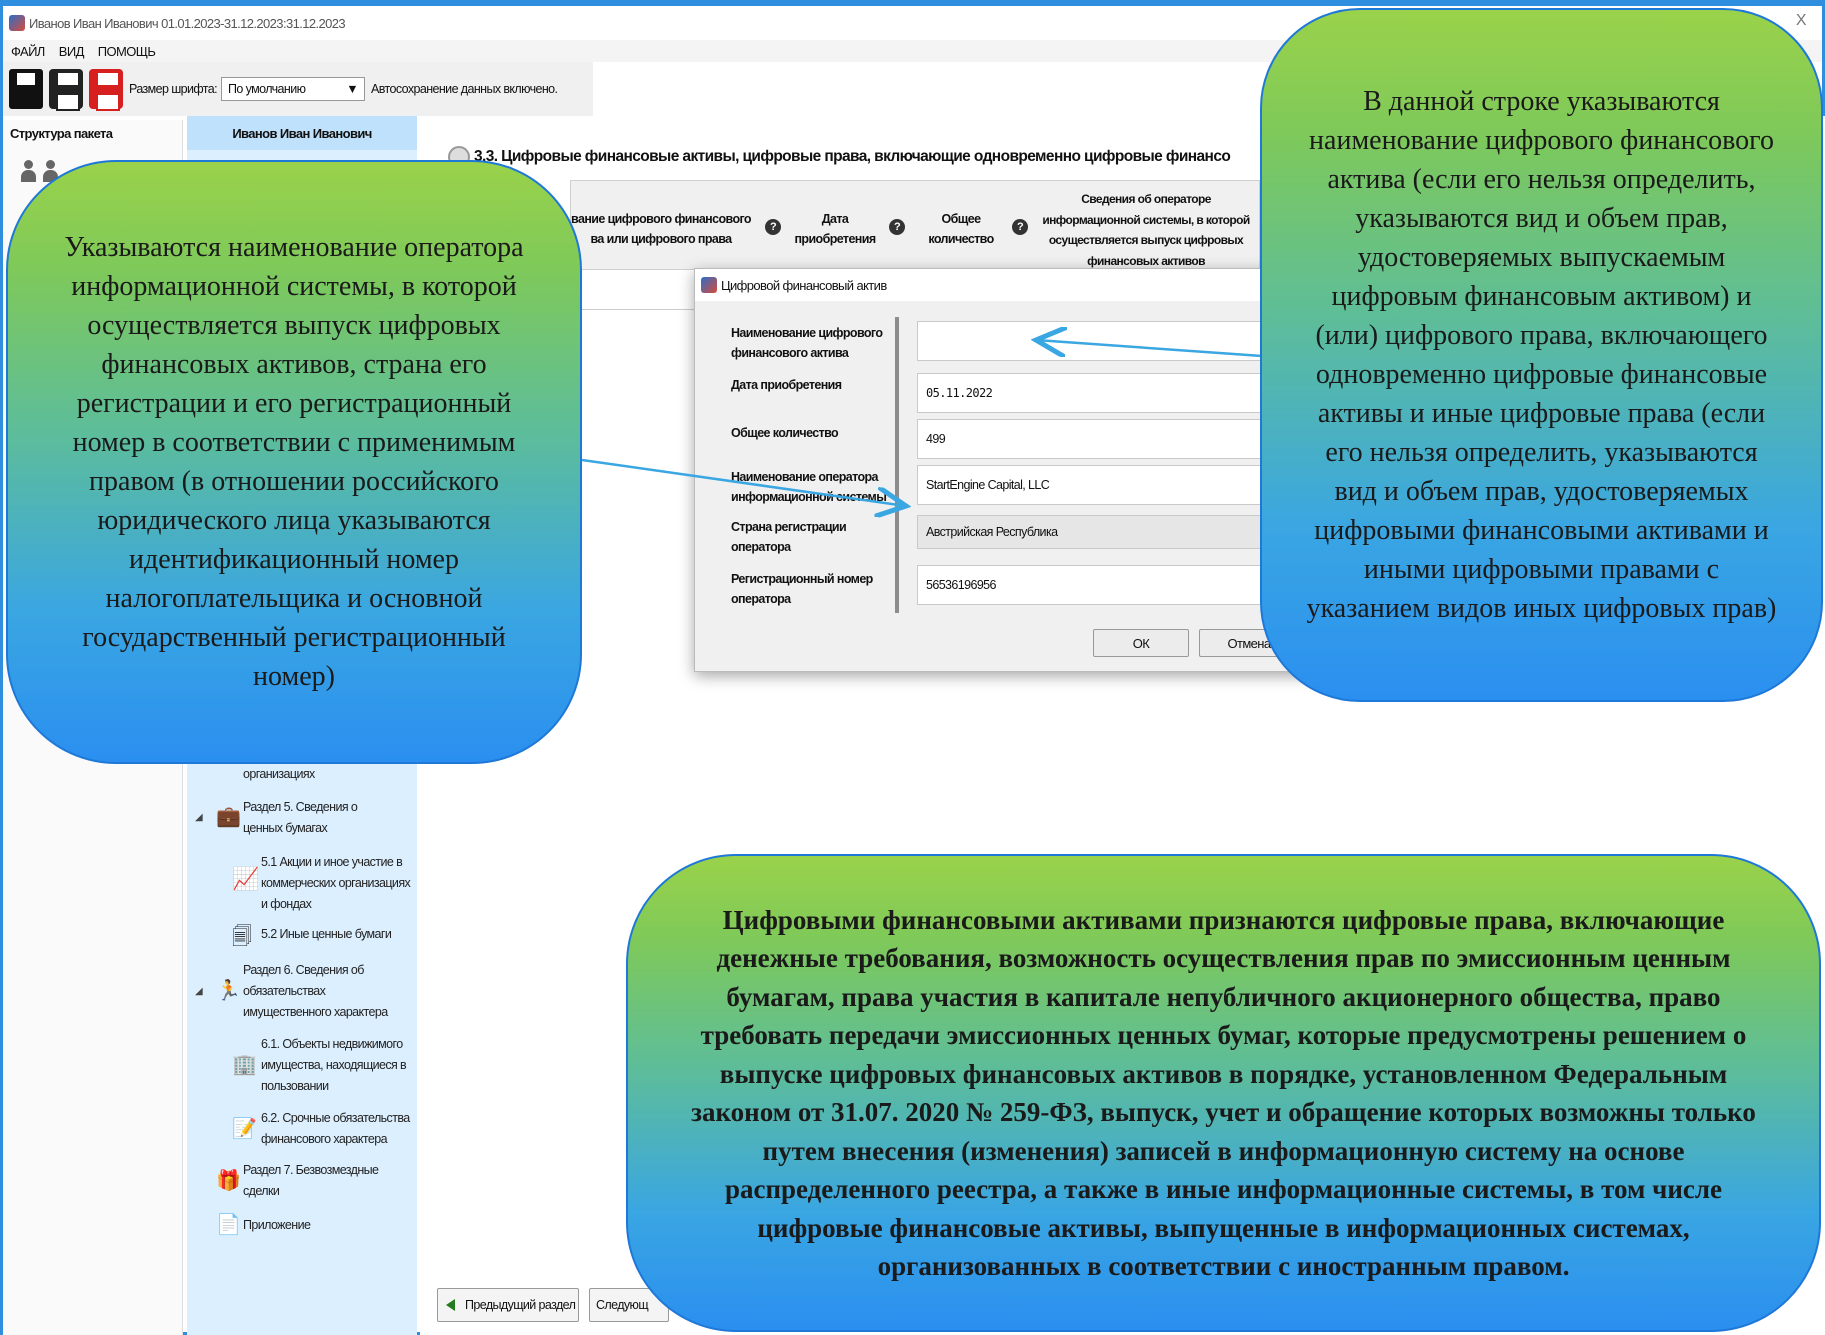  What do you see at coordinates (1149, 349) in the screenshot?
I see `arrow-to-asset-name-field` at bounding box center [1149, 349].